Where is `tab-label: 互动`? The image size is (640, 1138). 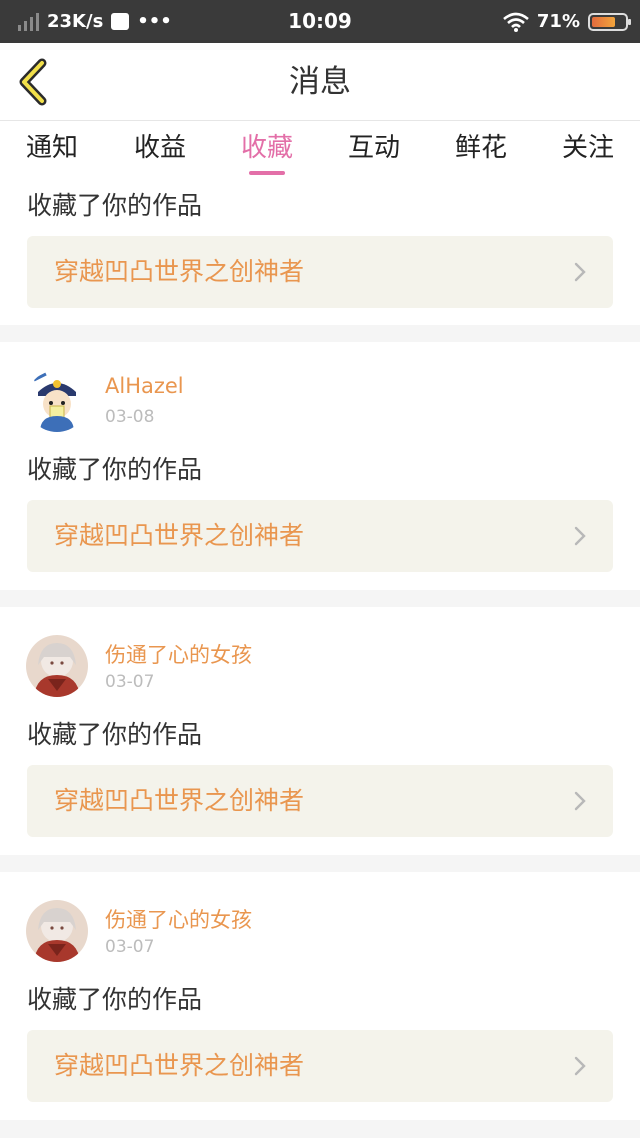
tab-label: 互动 is located at coordinates (373, 148).